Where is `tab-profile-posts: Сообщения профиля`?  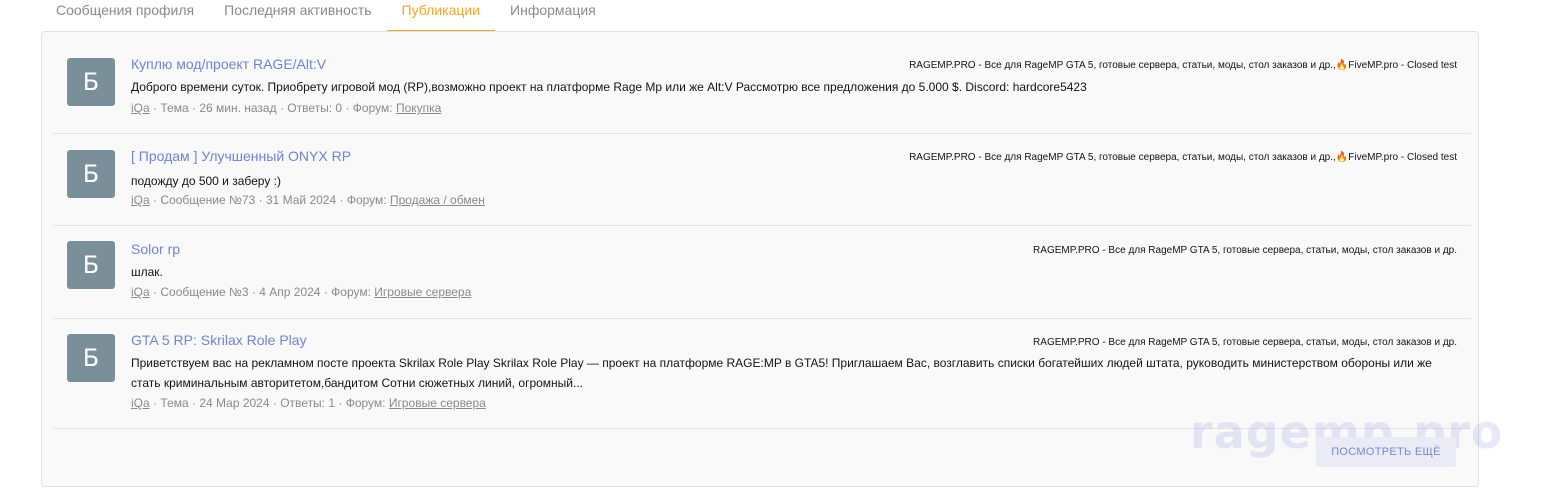 tab-profile-posts: Сообщения профиля is located at coordinates (125, 17).